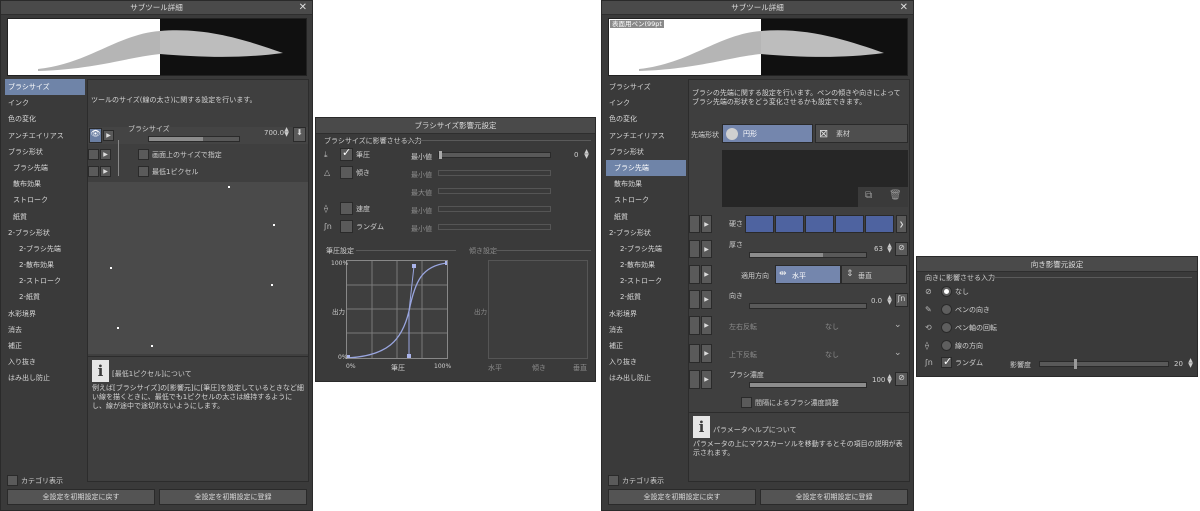  What do you see at coordinates (286, 132) in the screenshot?
I see `brush-size-spinner: ▲ ▼` at bounding box center [286, 132].